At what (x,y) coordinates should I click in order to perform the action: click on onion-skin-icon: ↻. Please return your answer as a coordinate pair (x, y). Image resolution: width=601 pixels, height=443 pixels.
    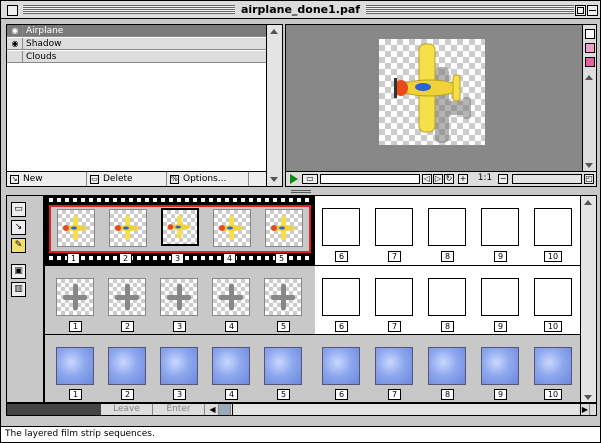
    Looking at the image, I should click on (449, 179).